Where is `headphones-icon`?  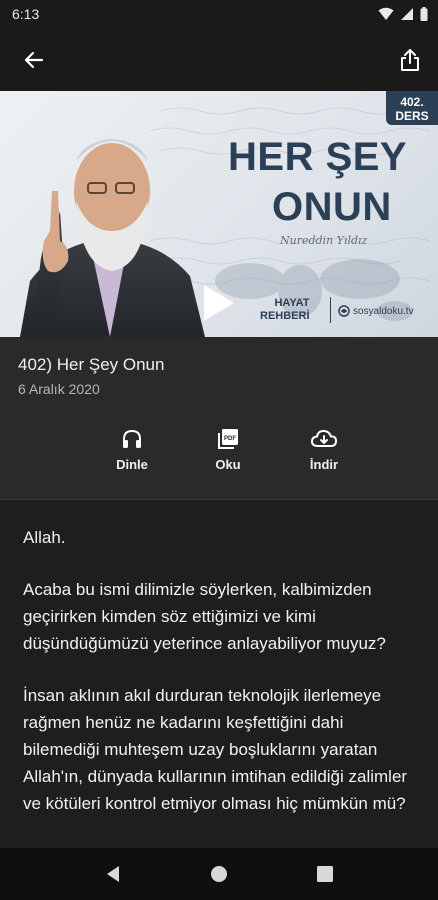
headphones-icon is located at coordinates (132, 438).